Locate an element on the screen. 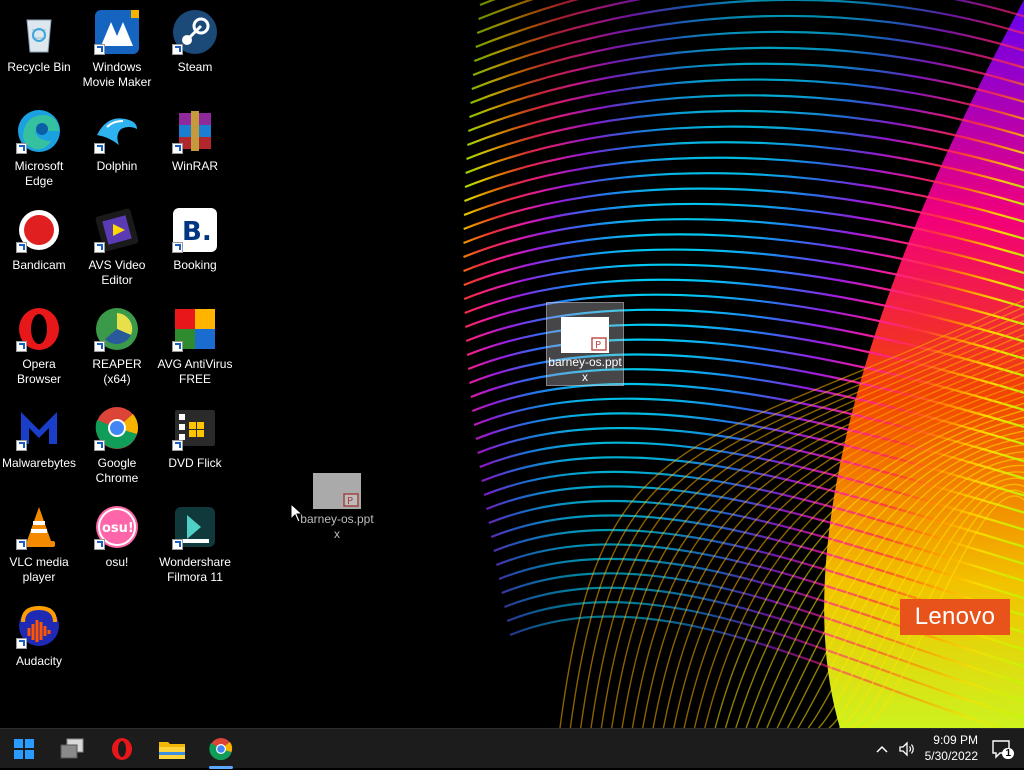  bandicam-icon is located at coordinates (39, 230).